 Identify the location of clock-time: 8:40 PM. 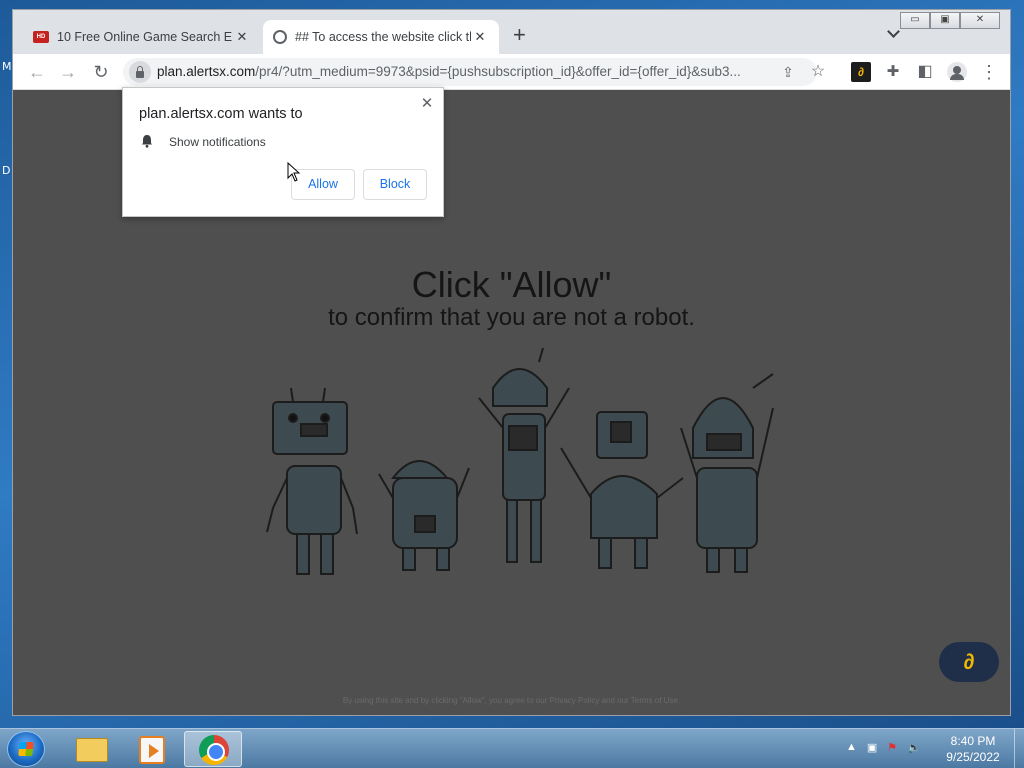
(973, 741).